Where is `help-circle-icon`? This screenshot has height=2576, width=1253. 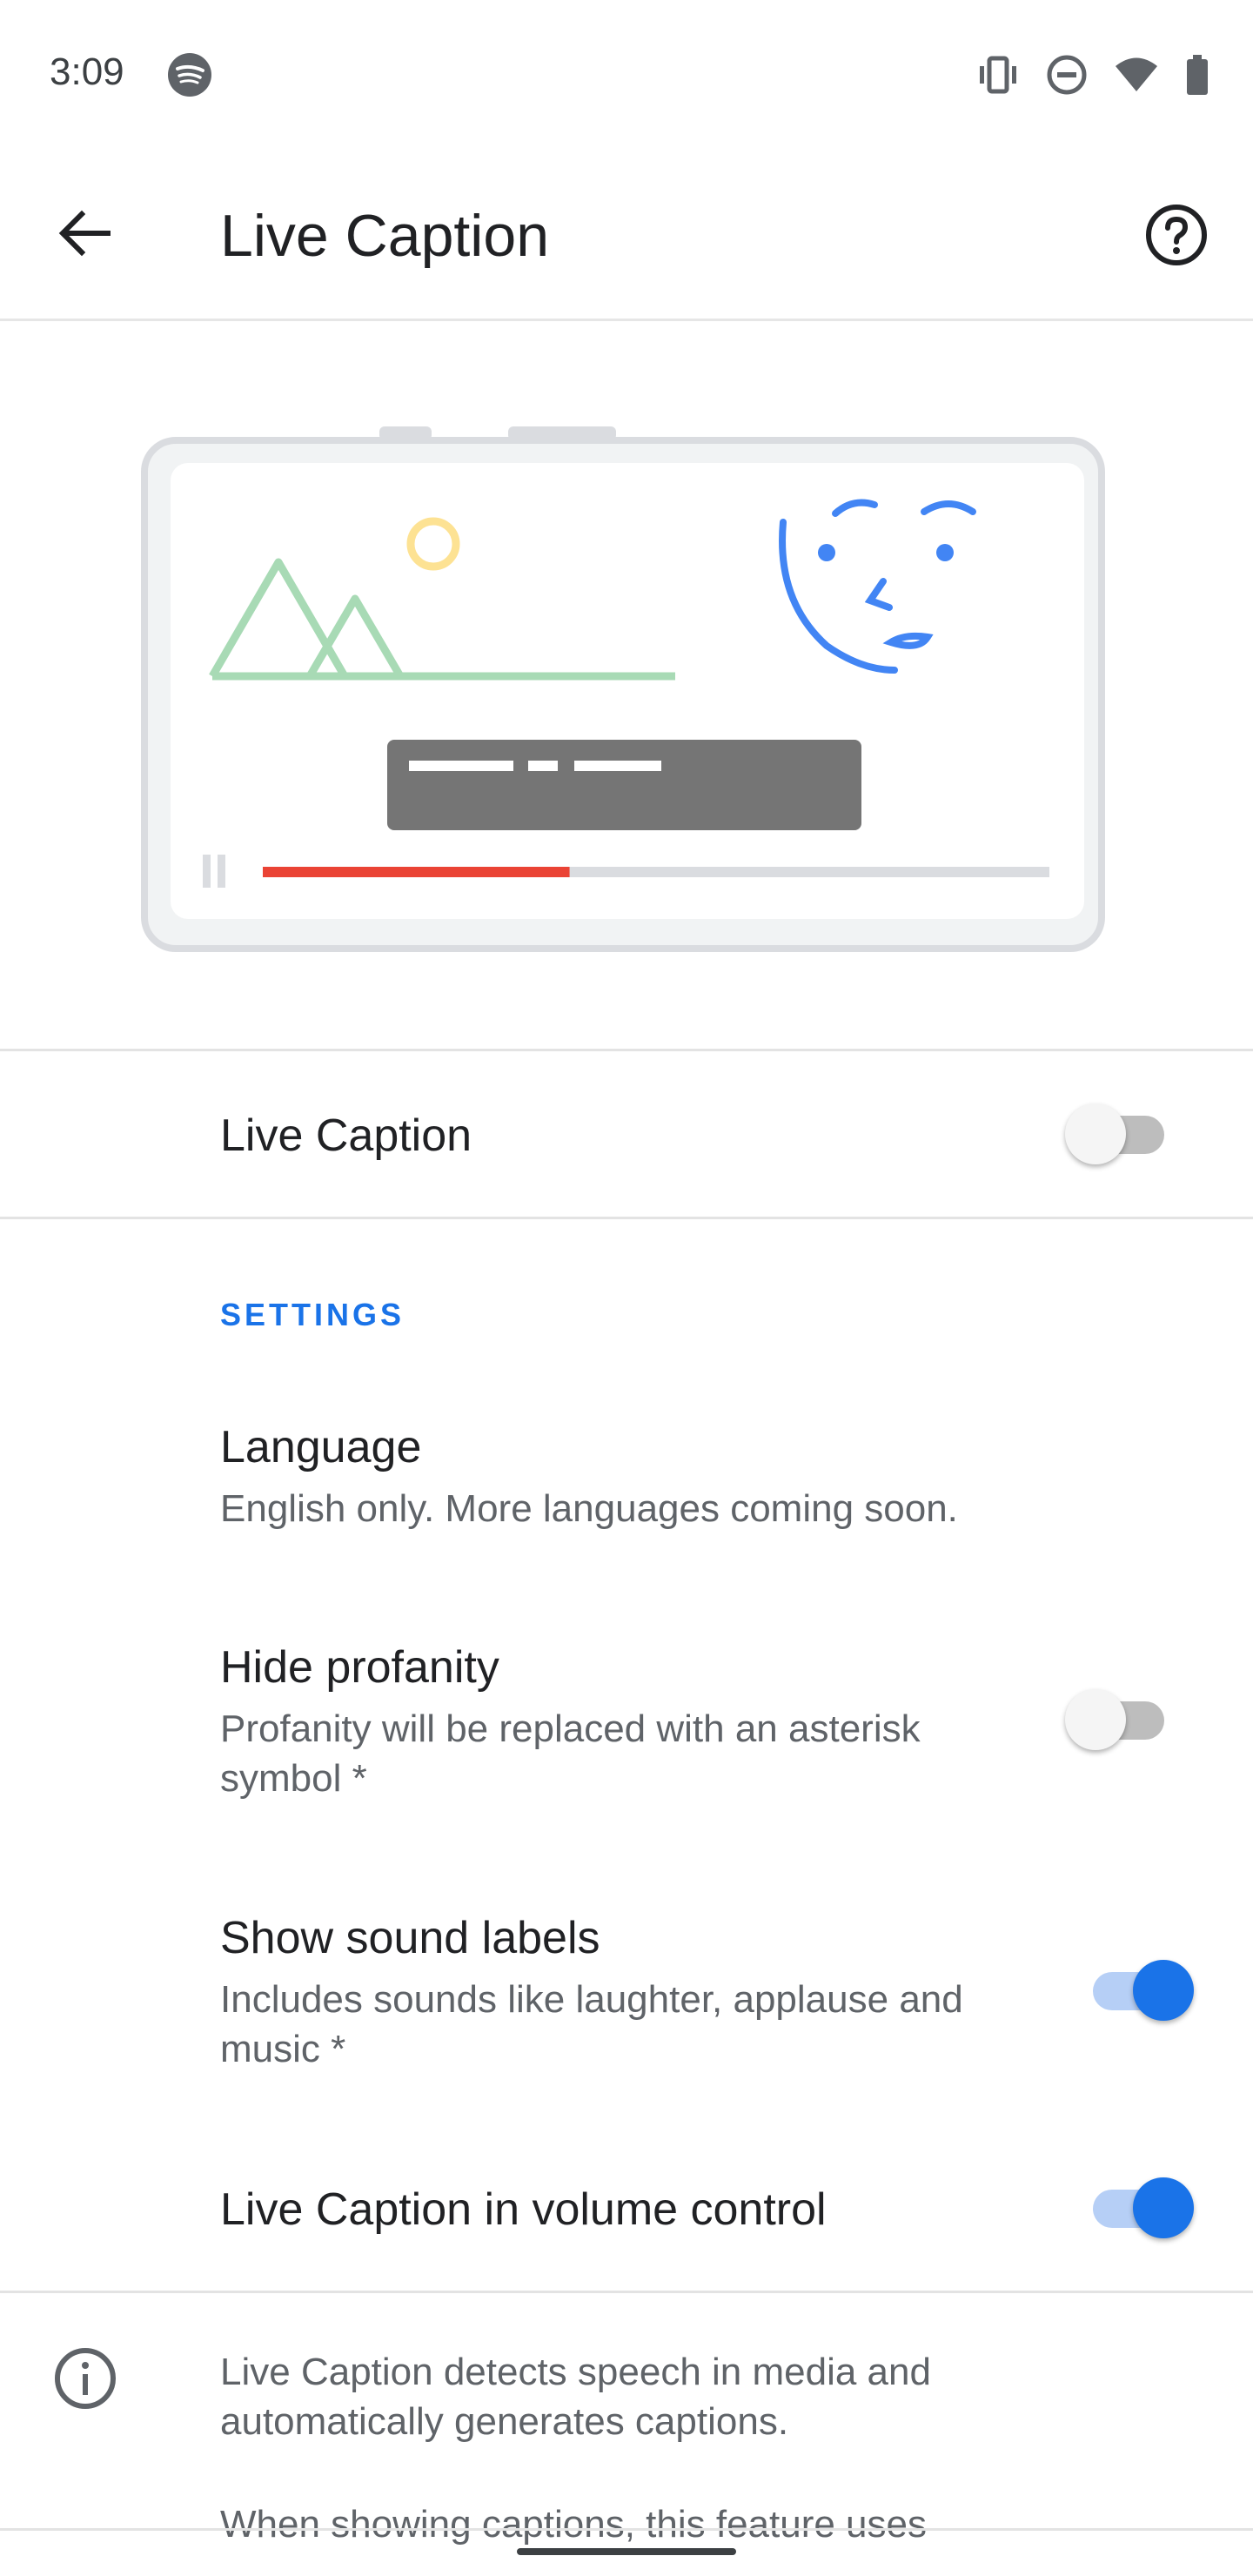
help-circle-icon is located at coordinates (1176, 235).